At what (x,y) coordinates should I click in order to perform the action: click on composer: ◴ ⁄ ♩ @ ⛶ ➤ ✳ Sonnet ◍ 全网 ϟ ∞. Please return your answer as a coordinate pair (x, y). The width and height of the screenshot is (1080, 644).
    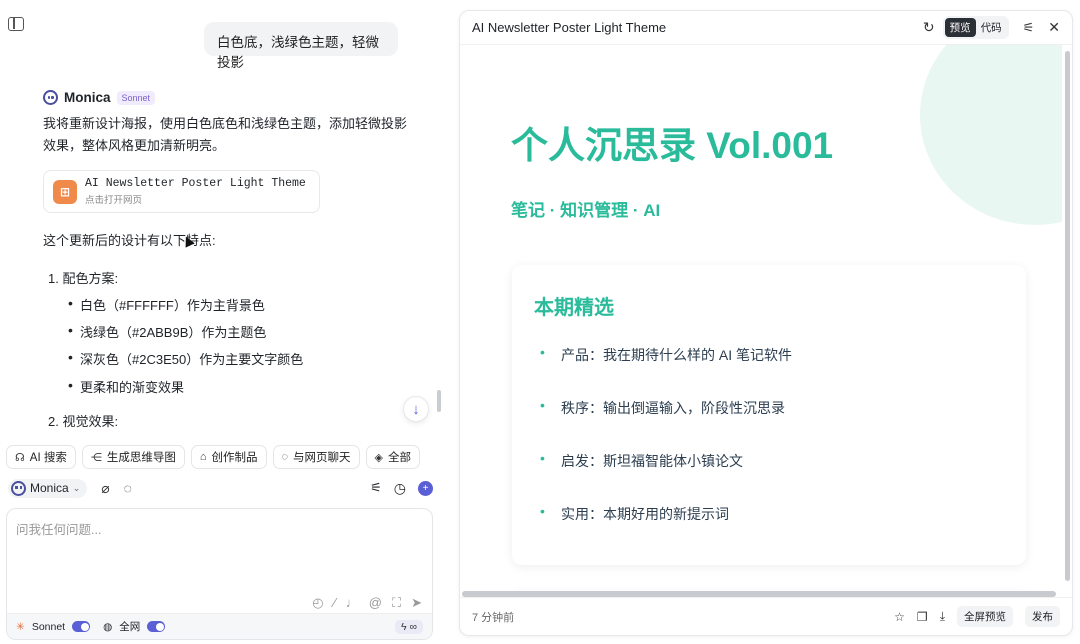
    Looking at the image, I should click on (219, 574).